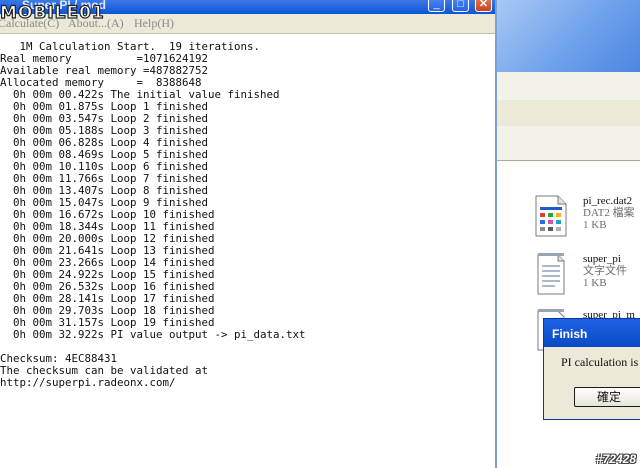 This screenshot has height=468, width=640. I want to click on watermark-logo: MOBILE01, so click(52, 12).